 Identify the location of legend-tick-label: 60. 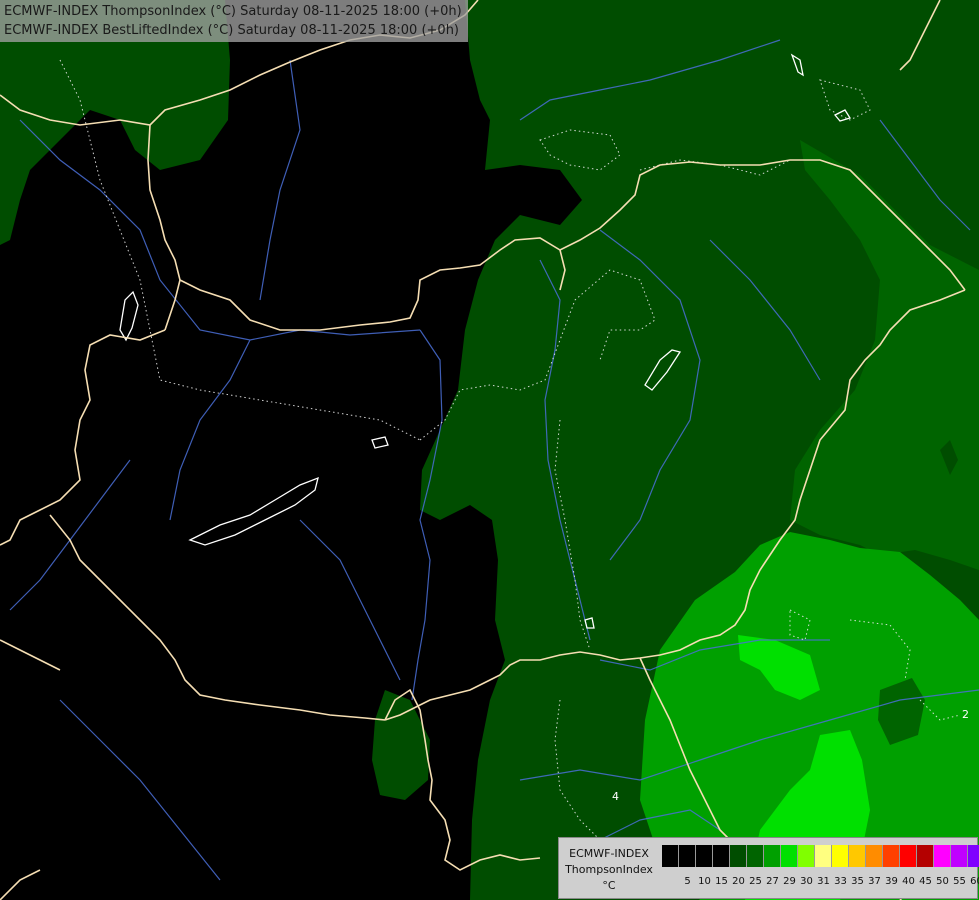
(974, 881).